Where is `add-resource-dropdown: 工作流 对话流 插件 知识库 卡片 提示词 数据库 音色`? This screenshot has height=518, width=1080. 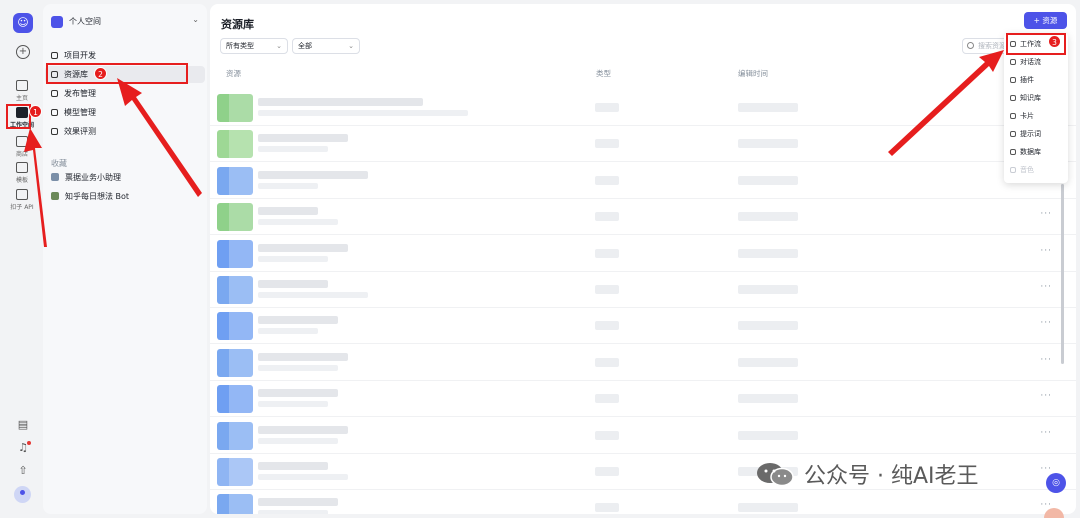 add-resource-dropdown: 工作流 对话流 插件 知识库 卡片 提示词 数据库 音色 is located at coordinates (1036, 108).